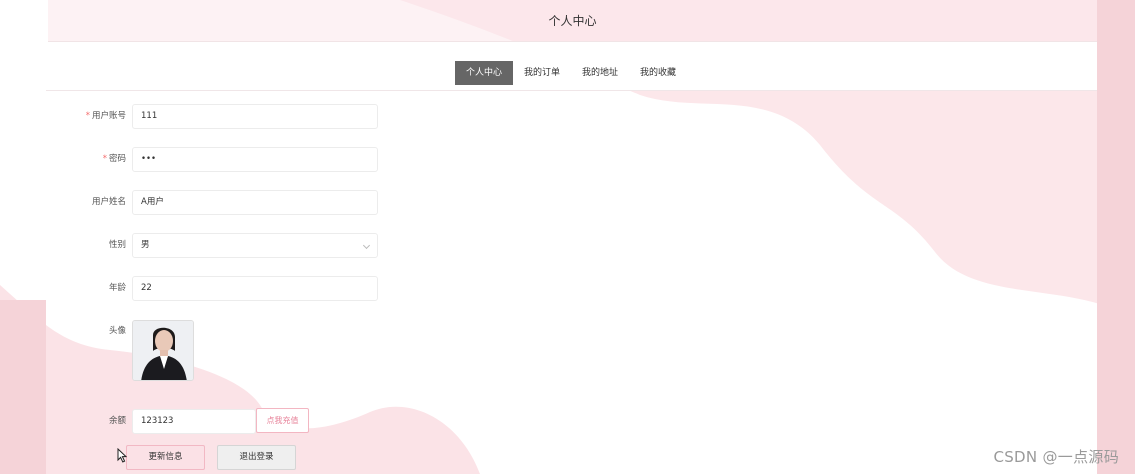  Describe the element at coordinates (255, 245) in the screenshot. I see `gender-select: 男` at that location.